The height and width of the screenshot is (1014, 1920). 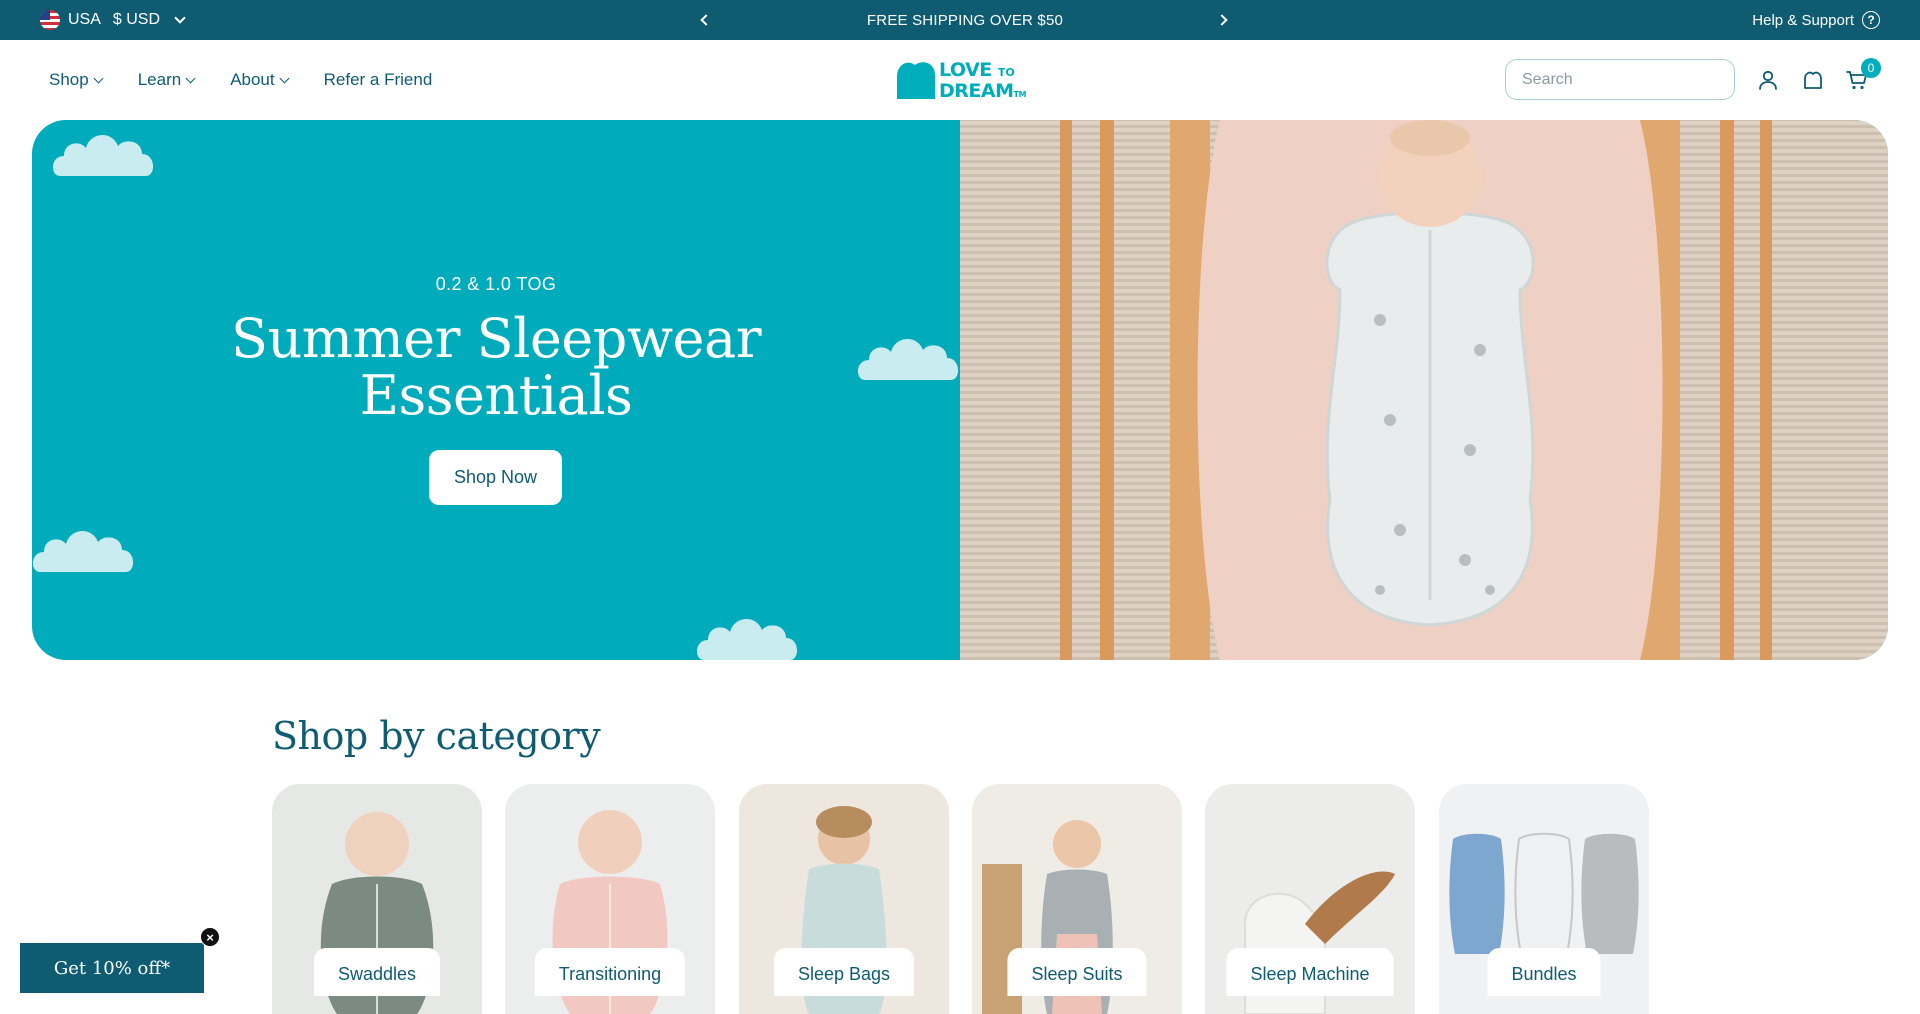 I want to click on help-support-link: Help & Support ?, so click(x=1816, y=20).